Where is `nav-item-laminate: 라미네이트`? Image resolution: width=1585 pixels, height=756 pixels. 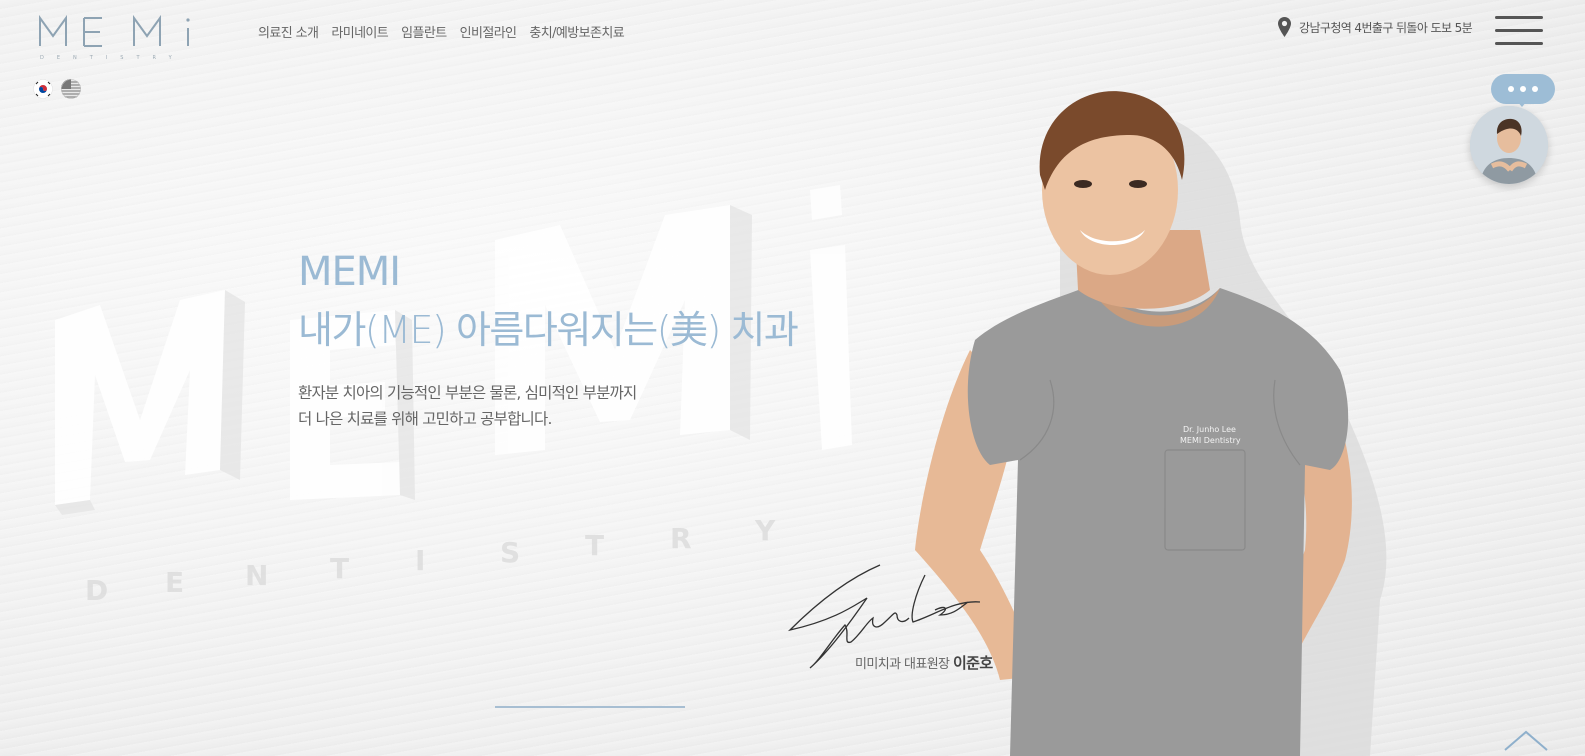 nav-item-laminate: 라미네이트 is located at coordinates (359, 31).